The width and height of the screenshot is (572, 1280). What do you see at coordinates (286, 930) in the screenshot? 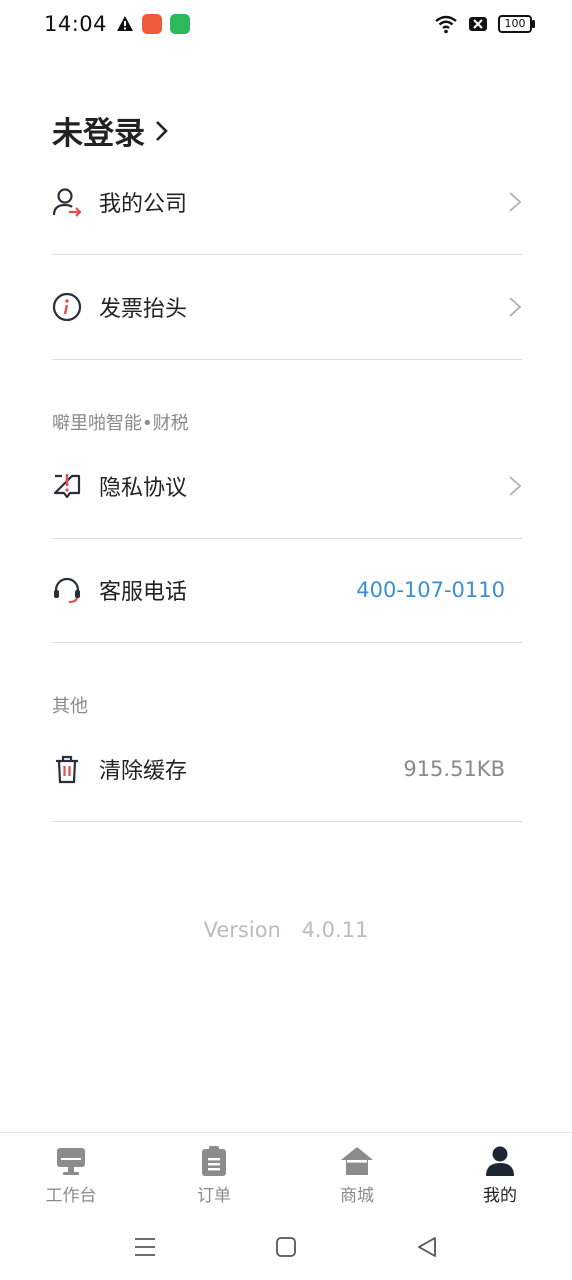
I see `version-text: Version 4.0.11` at bounding box center [286, 930].